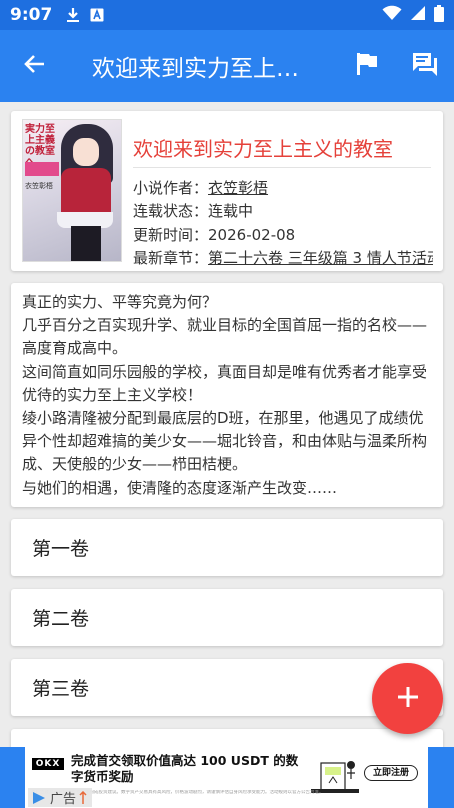 The height and width of the screenshot is (808, 454). I want to click on report-button, so click(367, 66).